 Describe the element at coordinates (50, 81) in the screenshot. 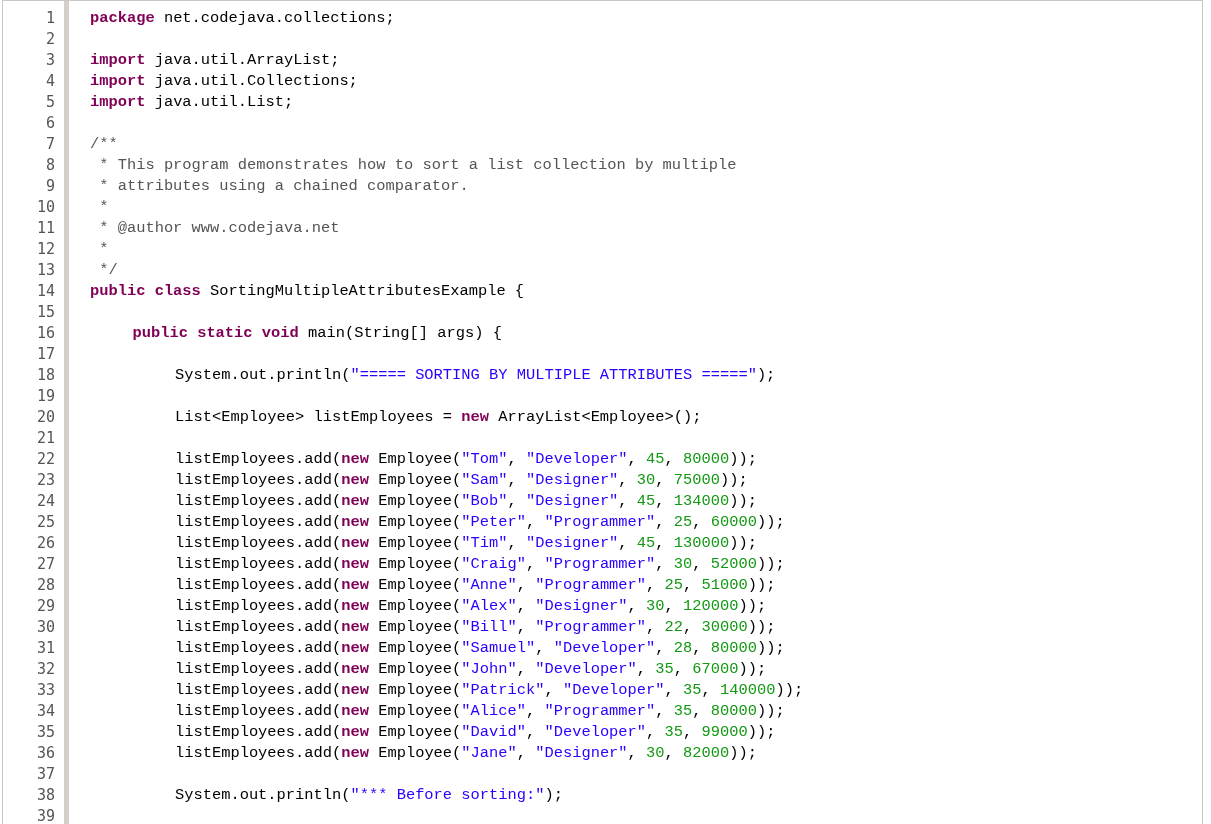

I see `line-number: 4` at that location.